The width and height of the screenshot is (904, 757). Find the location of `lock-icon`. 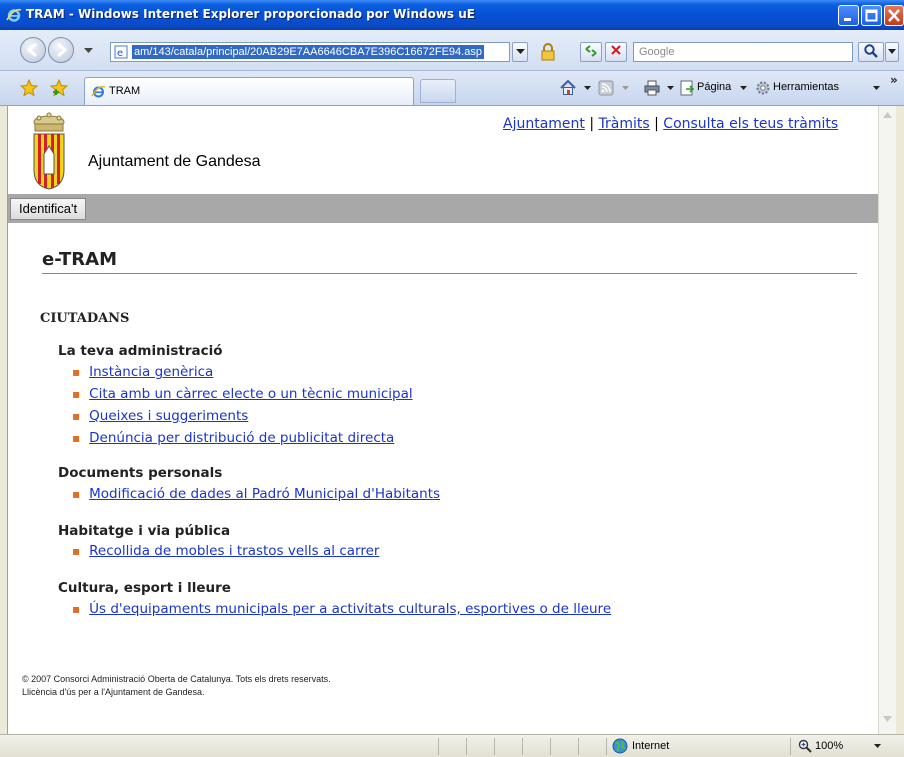

lock-icon is located at coordinates (548, 52).